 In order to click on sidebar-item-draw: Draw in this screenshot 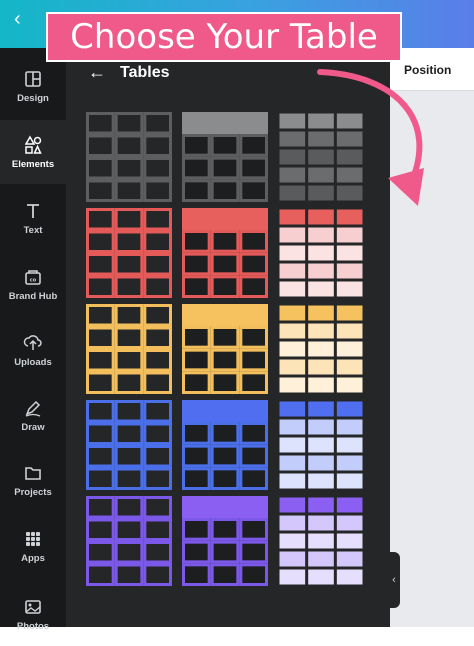, I will do `click(33, 415)`.